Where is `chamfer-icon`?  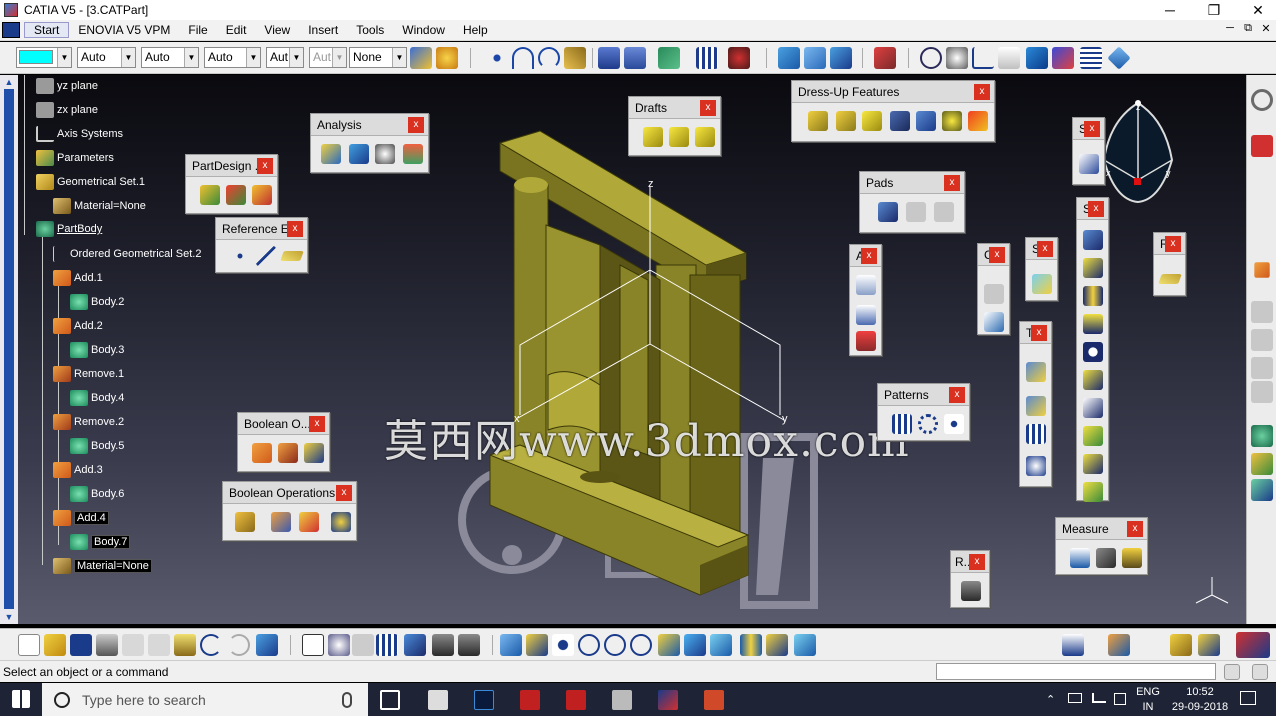
chamfer-icon is located at coordinates (846, 121).